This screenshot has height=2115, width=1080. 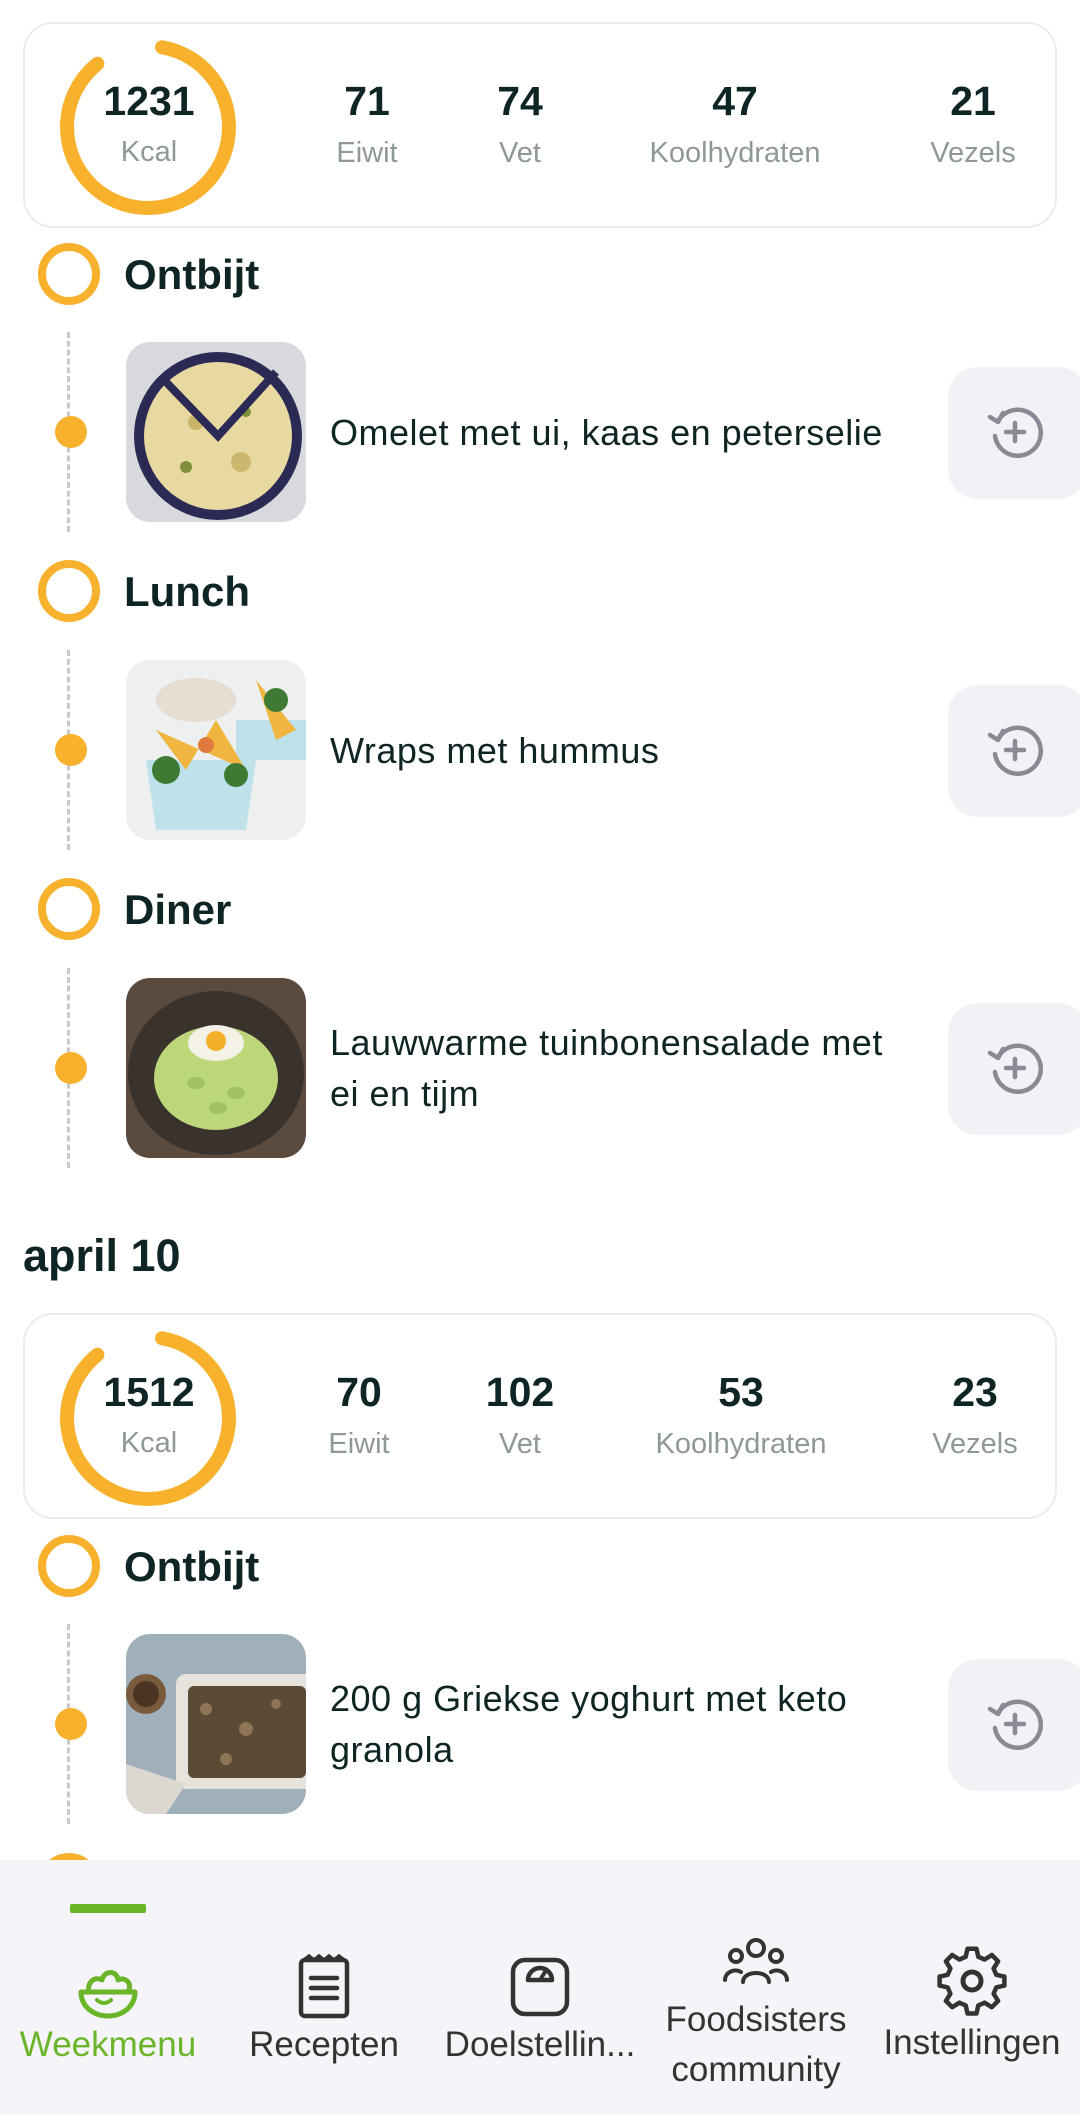 I want to click on macro-vet: 74 Vet, so click(x=520, y=124).